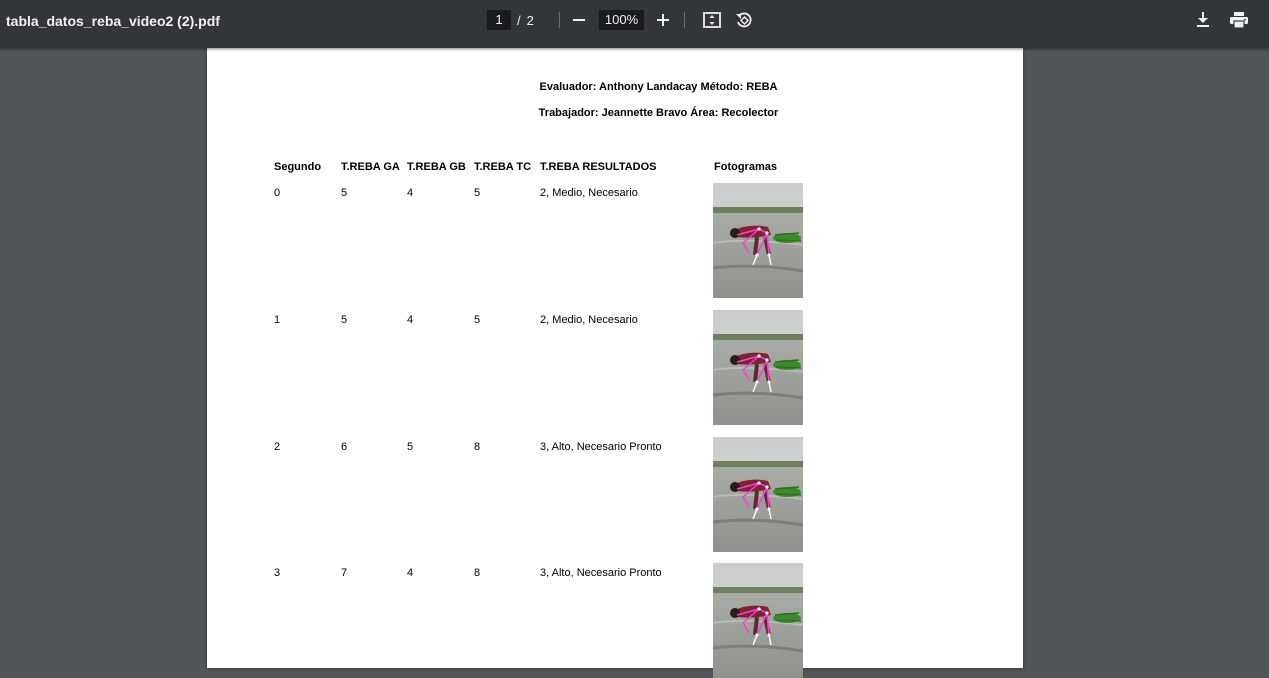 This screenshot has width=1269, height=678. I want to click on rotate-button, so click(744, 20).